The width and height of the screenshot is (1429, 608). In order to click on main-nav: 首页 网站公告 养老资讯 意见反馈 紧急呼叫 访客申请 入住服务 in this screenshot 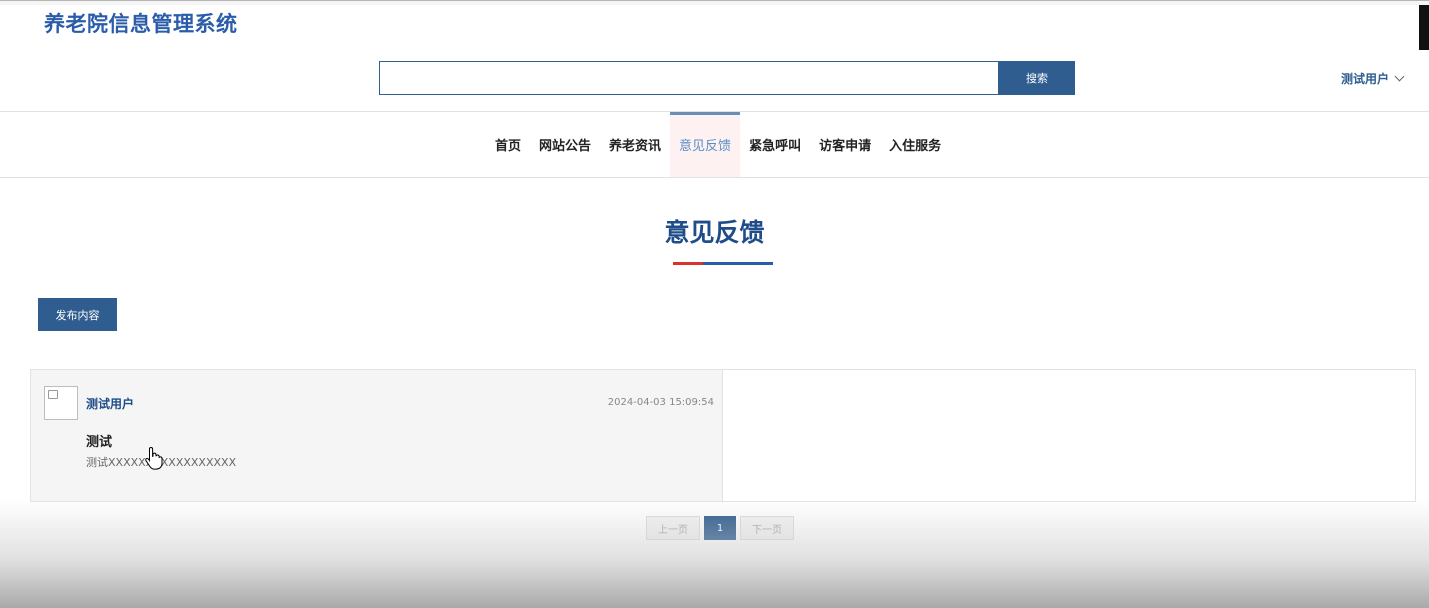, I will do `click(714, 144)`.